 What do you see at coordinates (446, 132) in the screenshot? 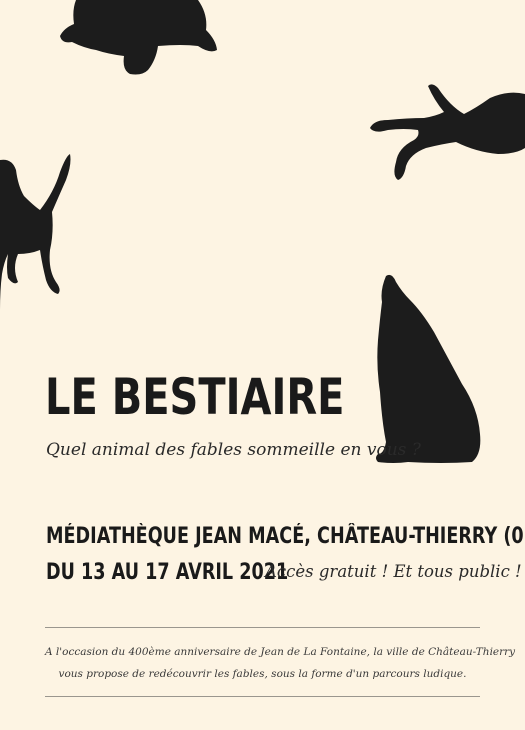
I see `cat-illustration` at bounding box center [446, 132].